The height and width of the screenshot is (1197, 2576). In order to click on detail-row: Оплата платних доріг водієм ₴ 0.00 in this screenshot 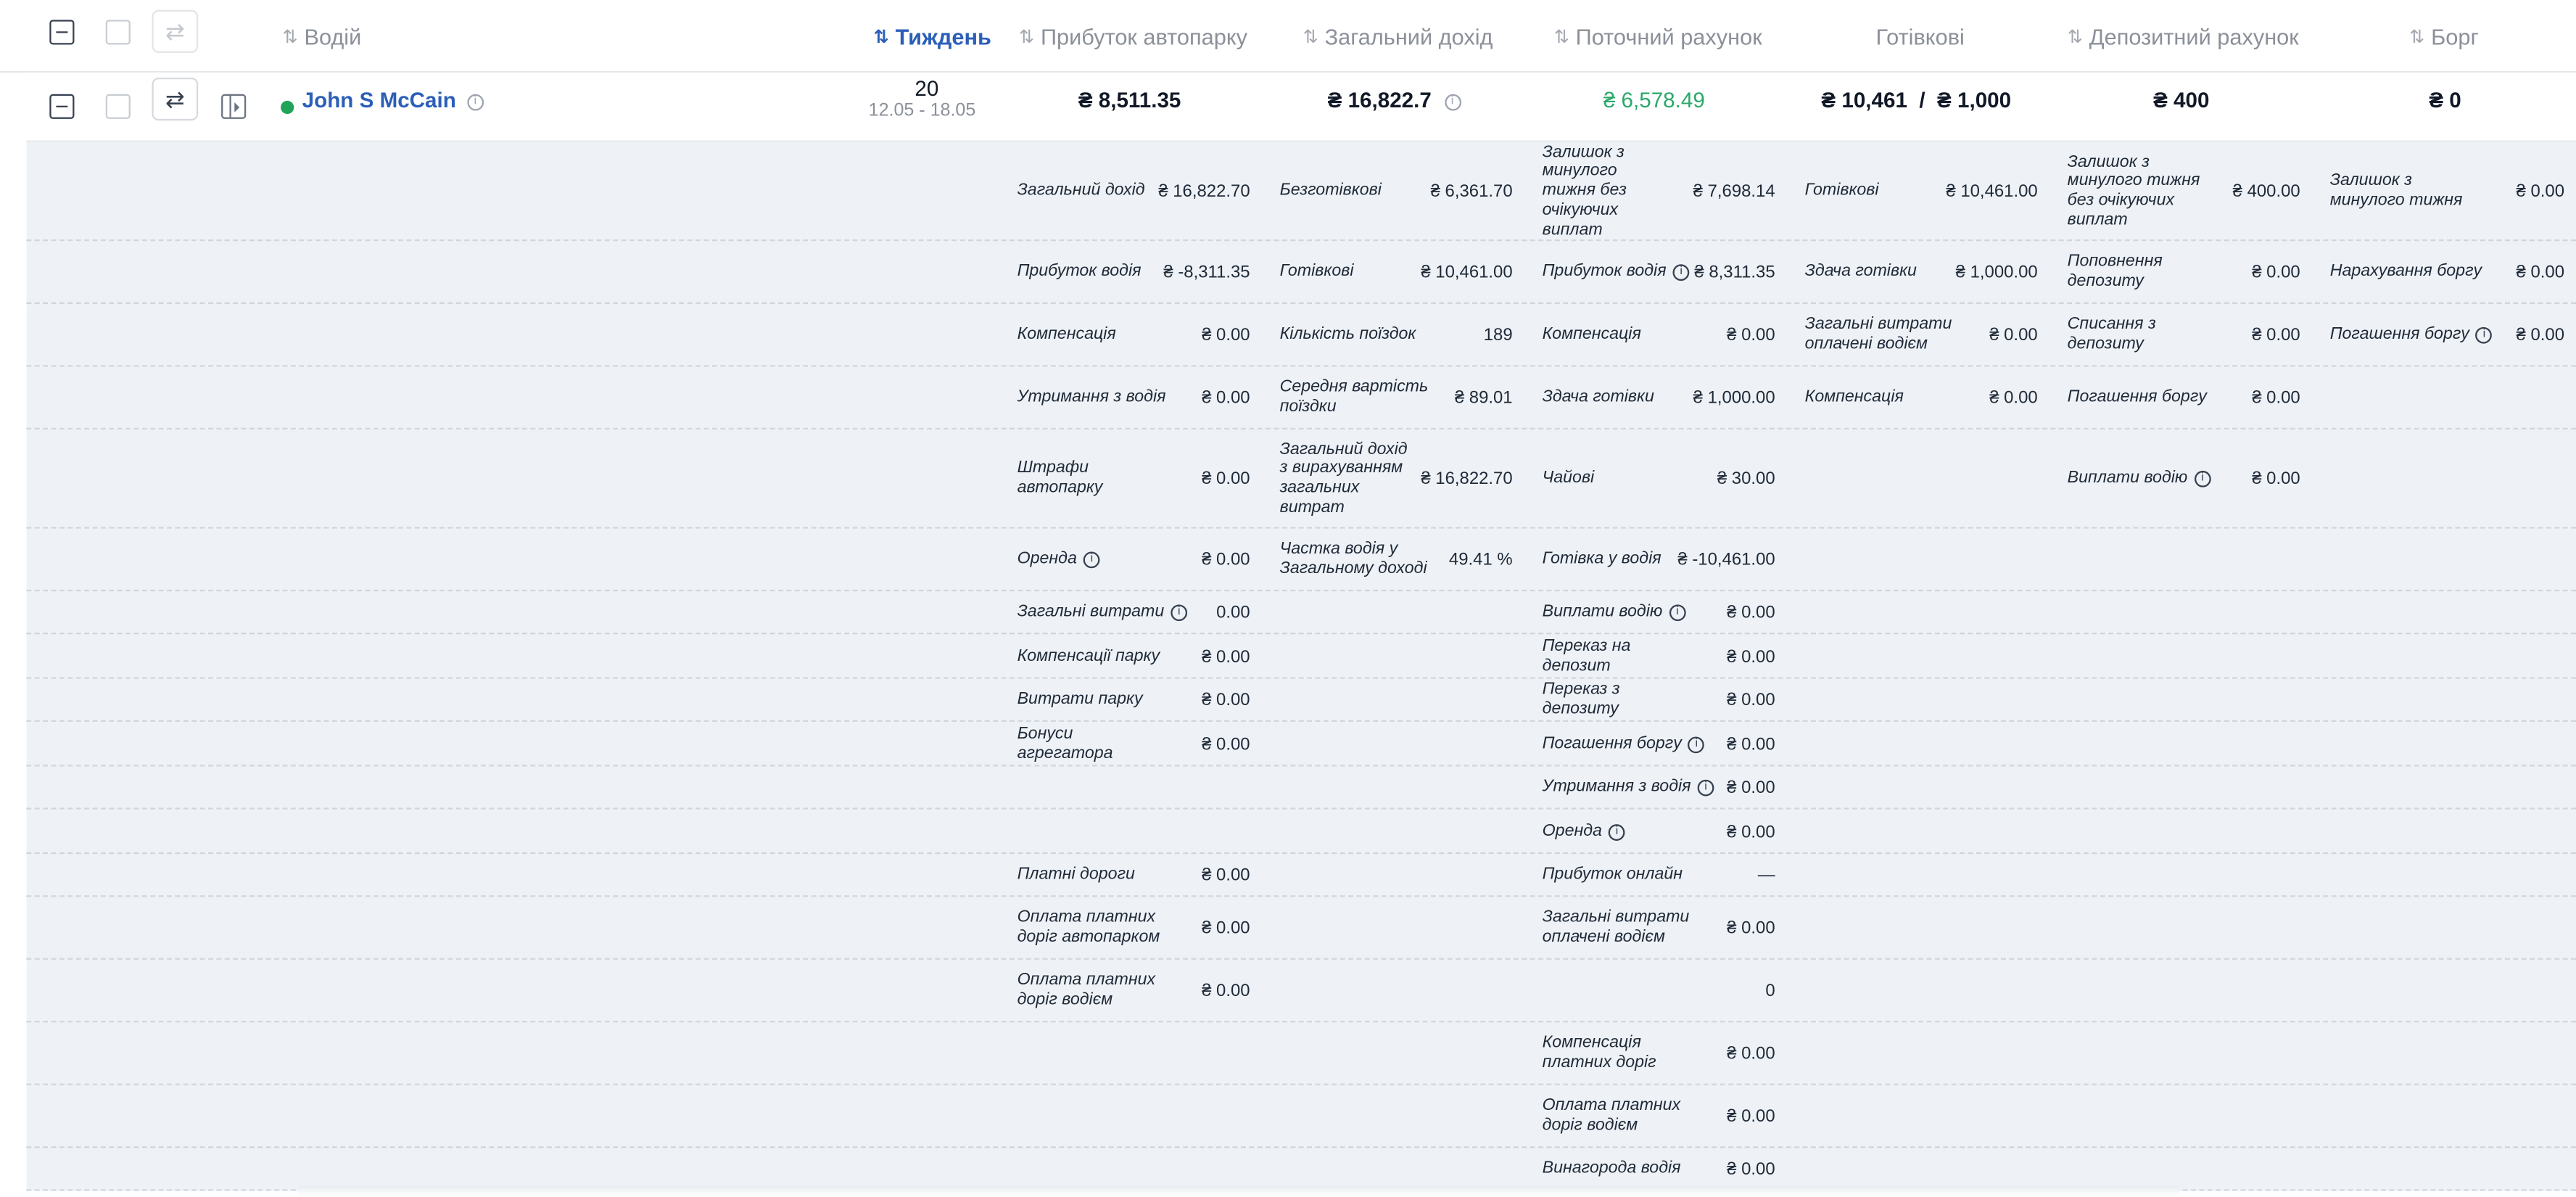, I will do `click(1301, 1116)`.